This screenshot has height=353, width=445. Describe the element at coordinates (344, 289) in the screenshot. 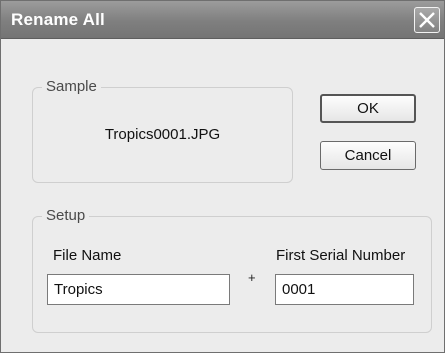

I see `first-serial-number-input: 0001` at that location.